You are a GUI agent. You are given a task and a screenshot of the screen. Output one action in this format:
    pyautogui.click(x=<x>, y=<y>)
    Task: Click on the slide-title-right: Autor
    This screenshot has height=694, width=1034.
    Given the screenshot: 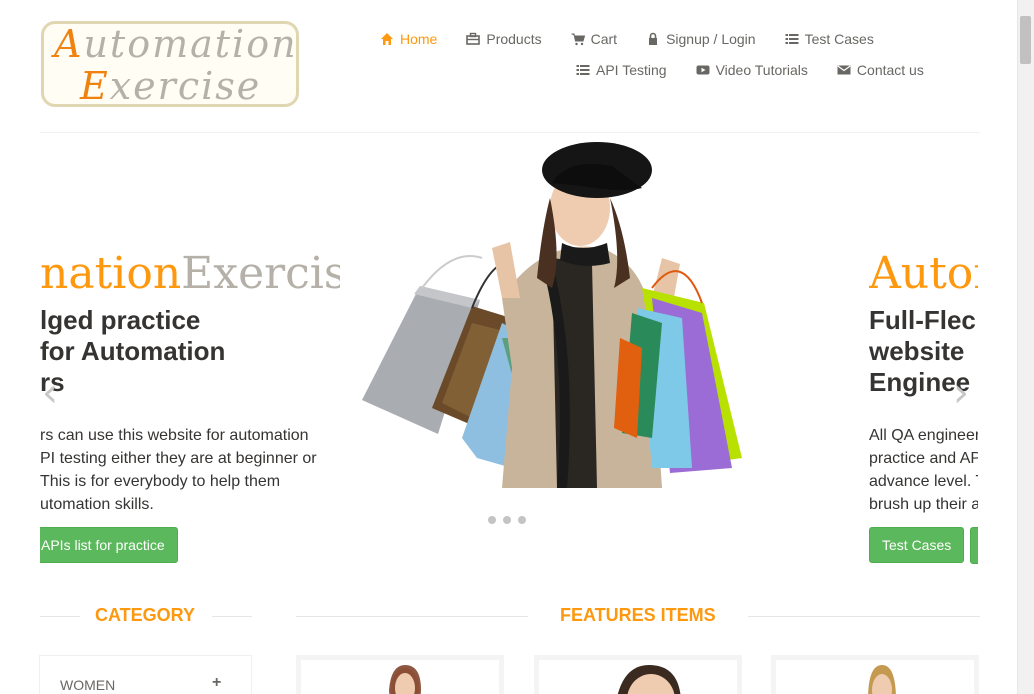 What is the action you would take?
    pyautogui.click(x=923, y=273)
    